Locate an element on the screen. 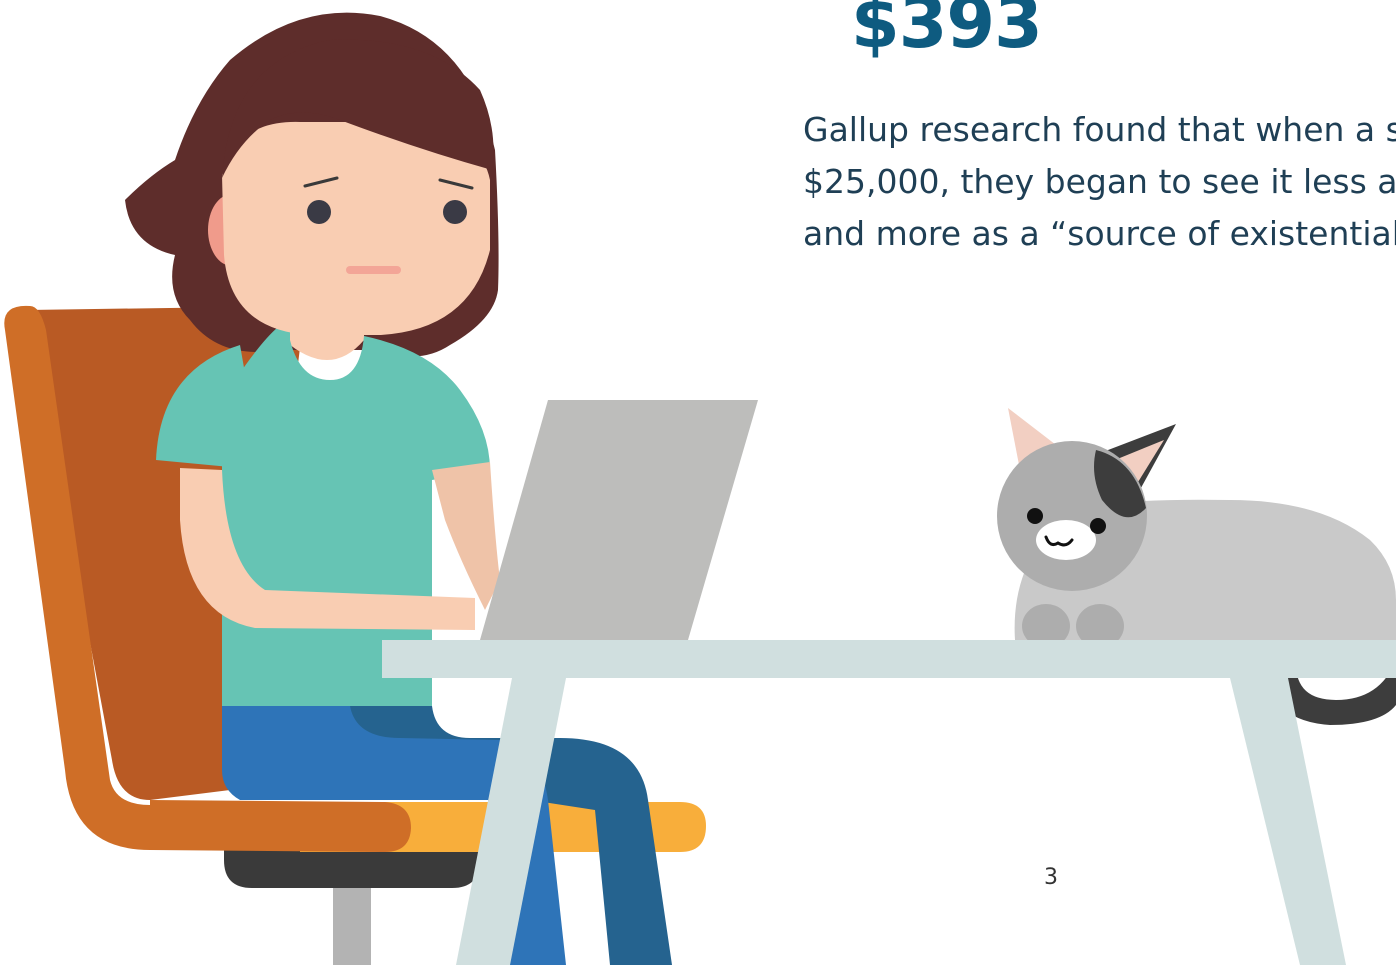 This screenshot has width=1396, height=965. cat-muzzle is located at coordinates (1066, 540).